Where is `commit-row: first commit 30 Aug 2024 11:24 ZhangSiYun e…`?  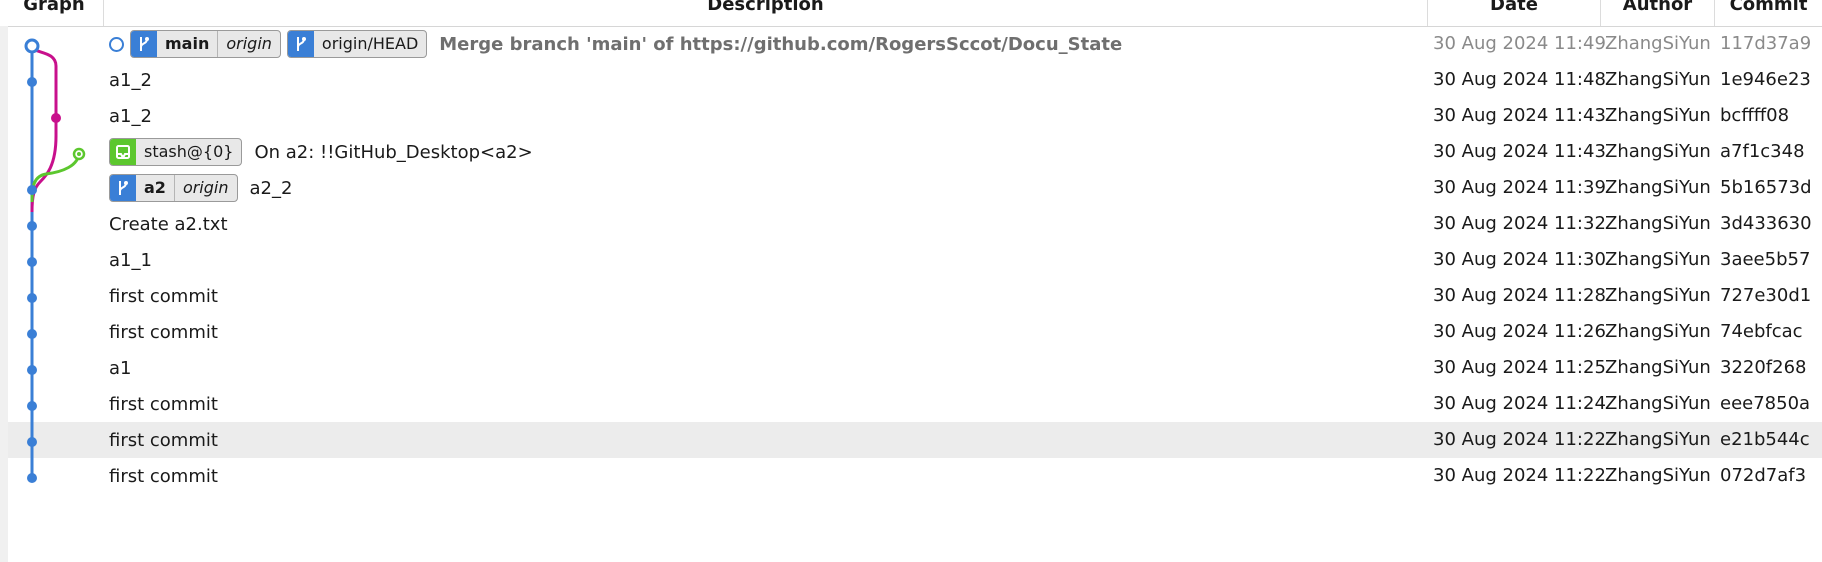 commit-row: first commit 30 Aug 2024 11:24 ZhangSiYun e… is located at coordinates (915, 404).